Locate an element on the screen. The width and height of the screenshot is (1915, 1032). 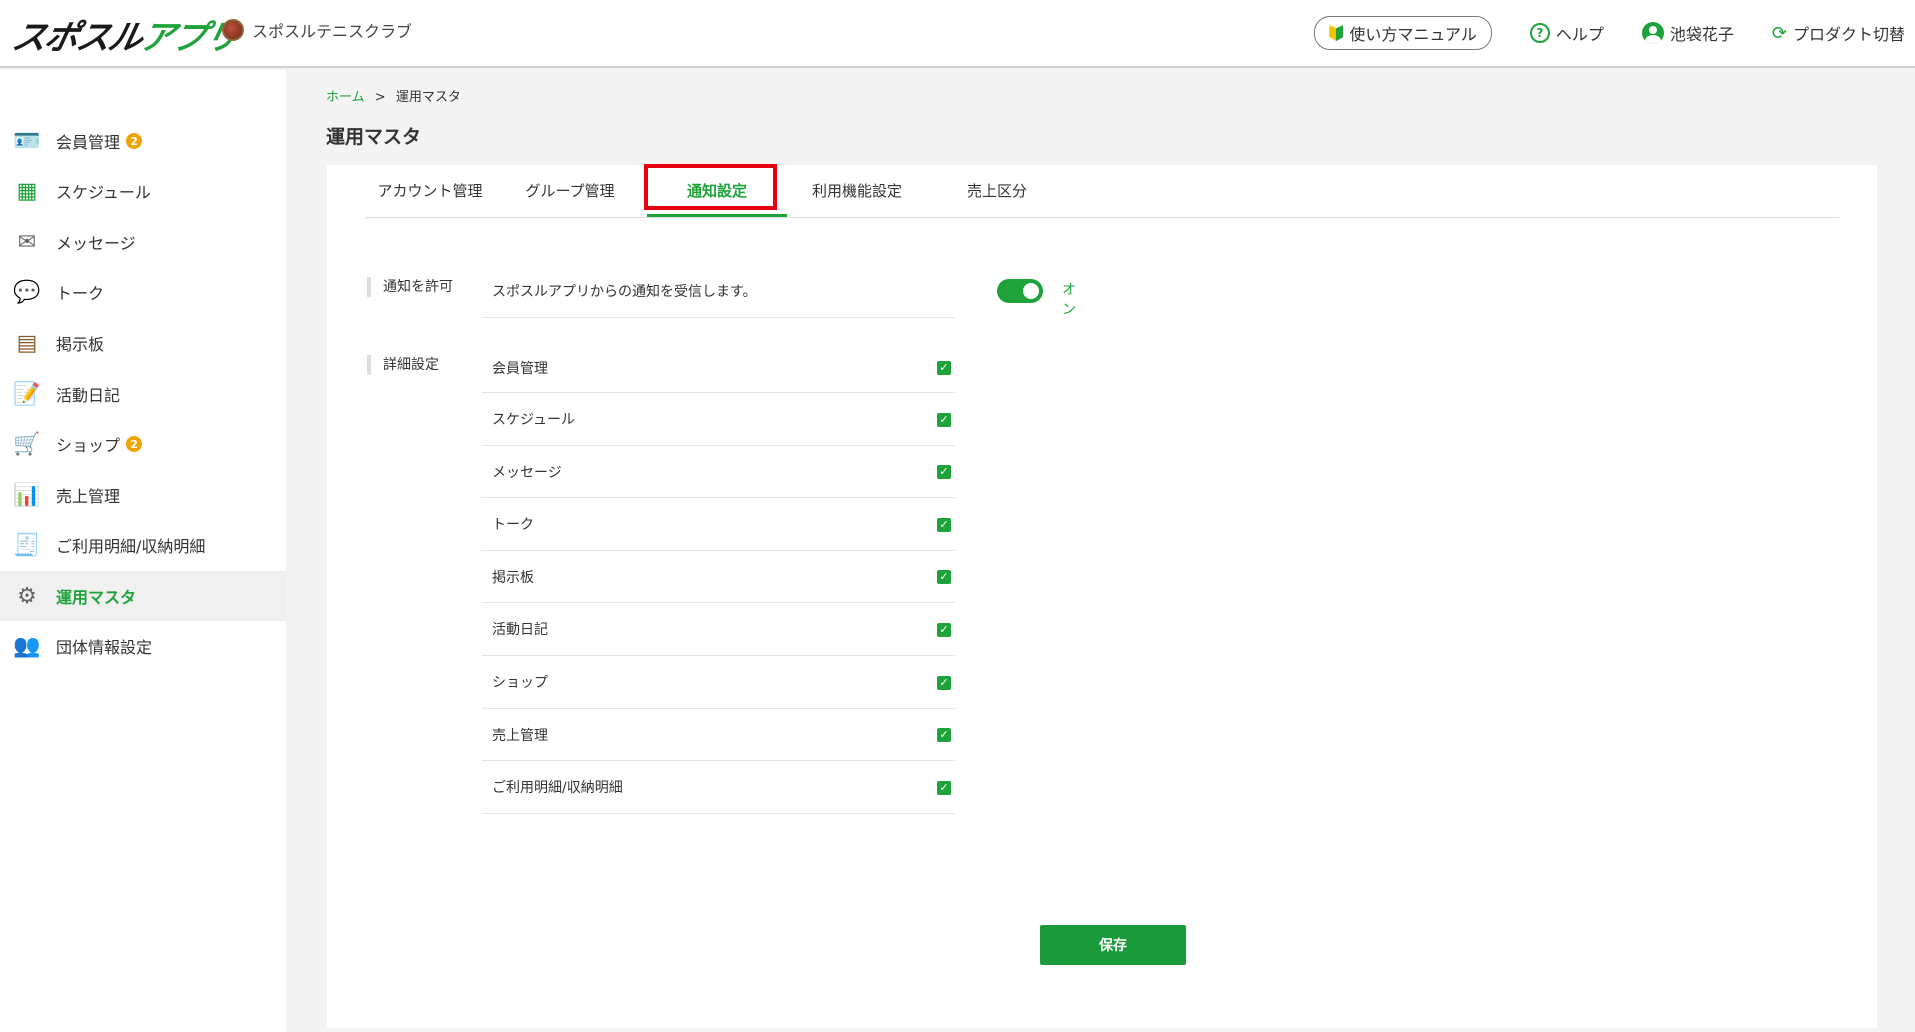
detail-row: 掲示板 ✓ is located at coordinates (718, 577).